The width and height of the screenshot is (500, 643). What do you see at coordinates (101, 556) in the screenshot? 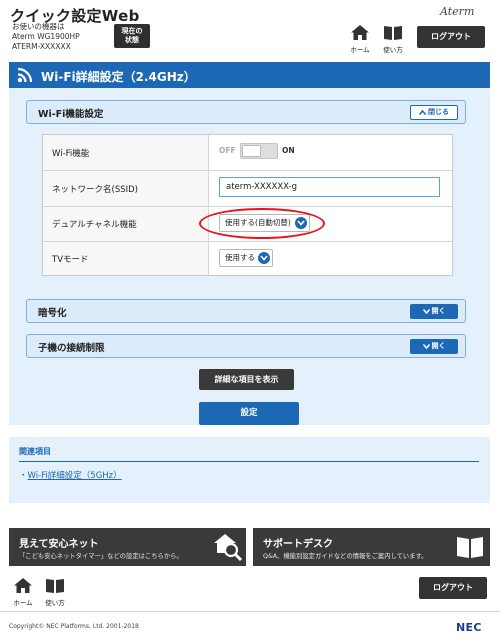
I see `banner-desc: 「こども安心ネットタイマー」などの設定はこちらから。` at bounding box center [101, 556].